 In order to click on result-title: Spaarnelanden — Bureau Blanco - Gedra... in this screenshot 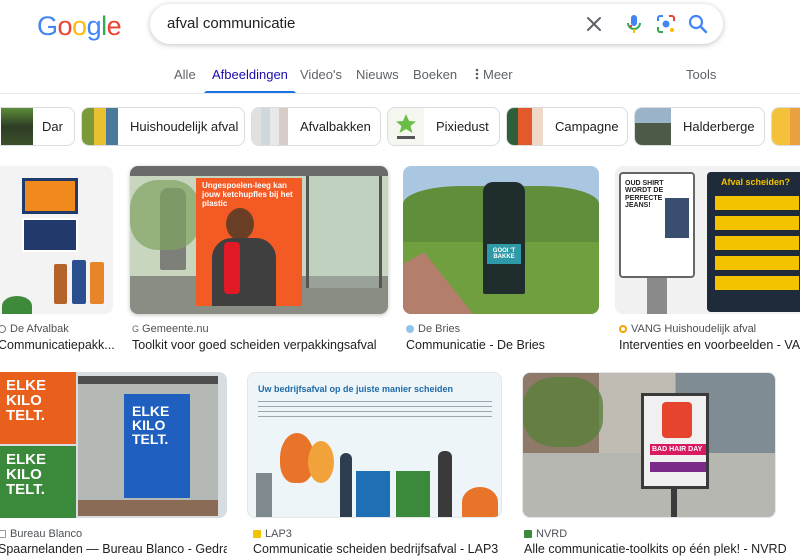, I will do `click(113, 549)`.